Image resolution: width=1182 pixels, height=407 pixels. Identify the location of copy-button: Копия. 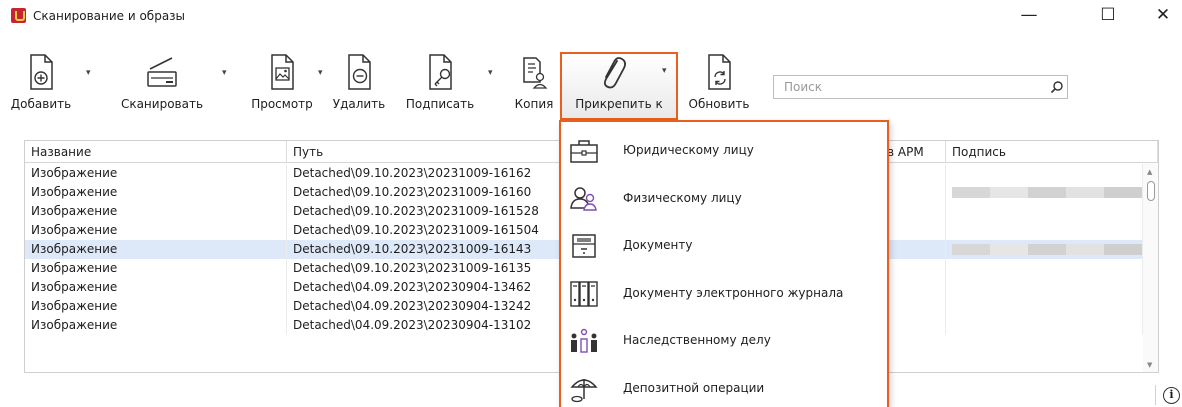
(534, 82).